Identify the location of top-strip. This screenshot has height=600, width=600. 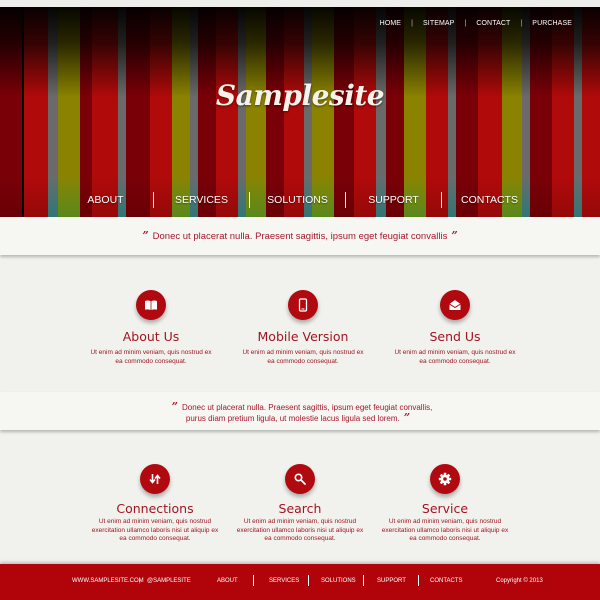
(300, 3).